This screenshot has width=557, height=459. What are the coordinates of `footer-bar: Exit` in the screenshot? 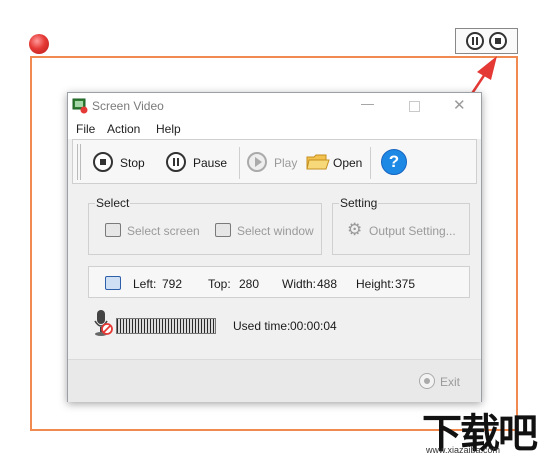 It's located at (274, 380).